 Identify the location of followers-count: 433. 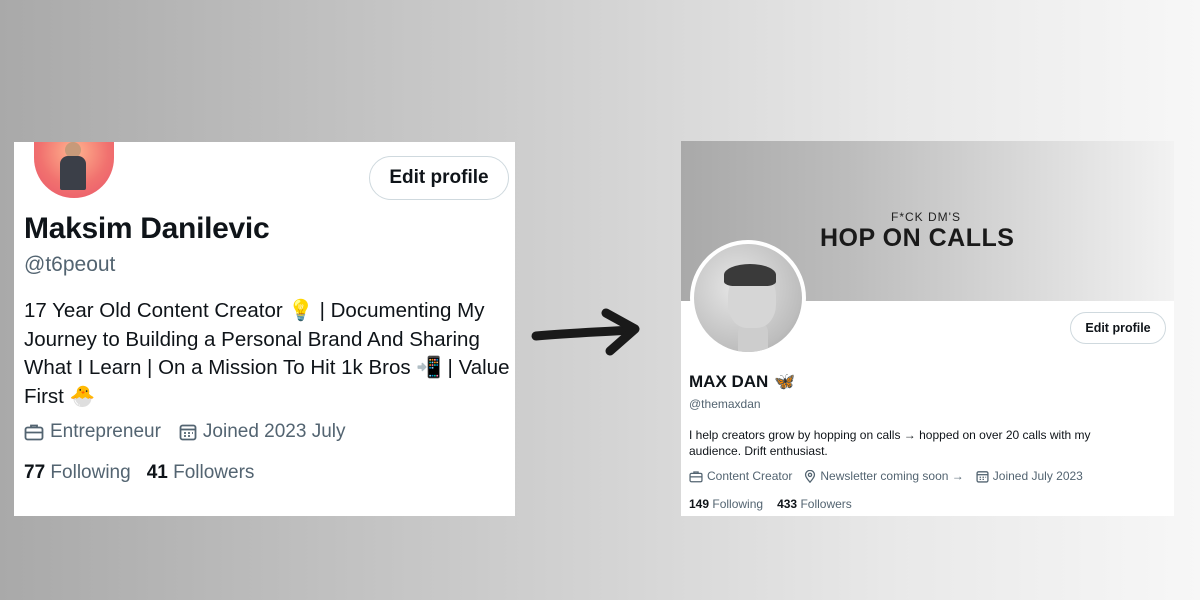
(787, 504).